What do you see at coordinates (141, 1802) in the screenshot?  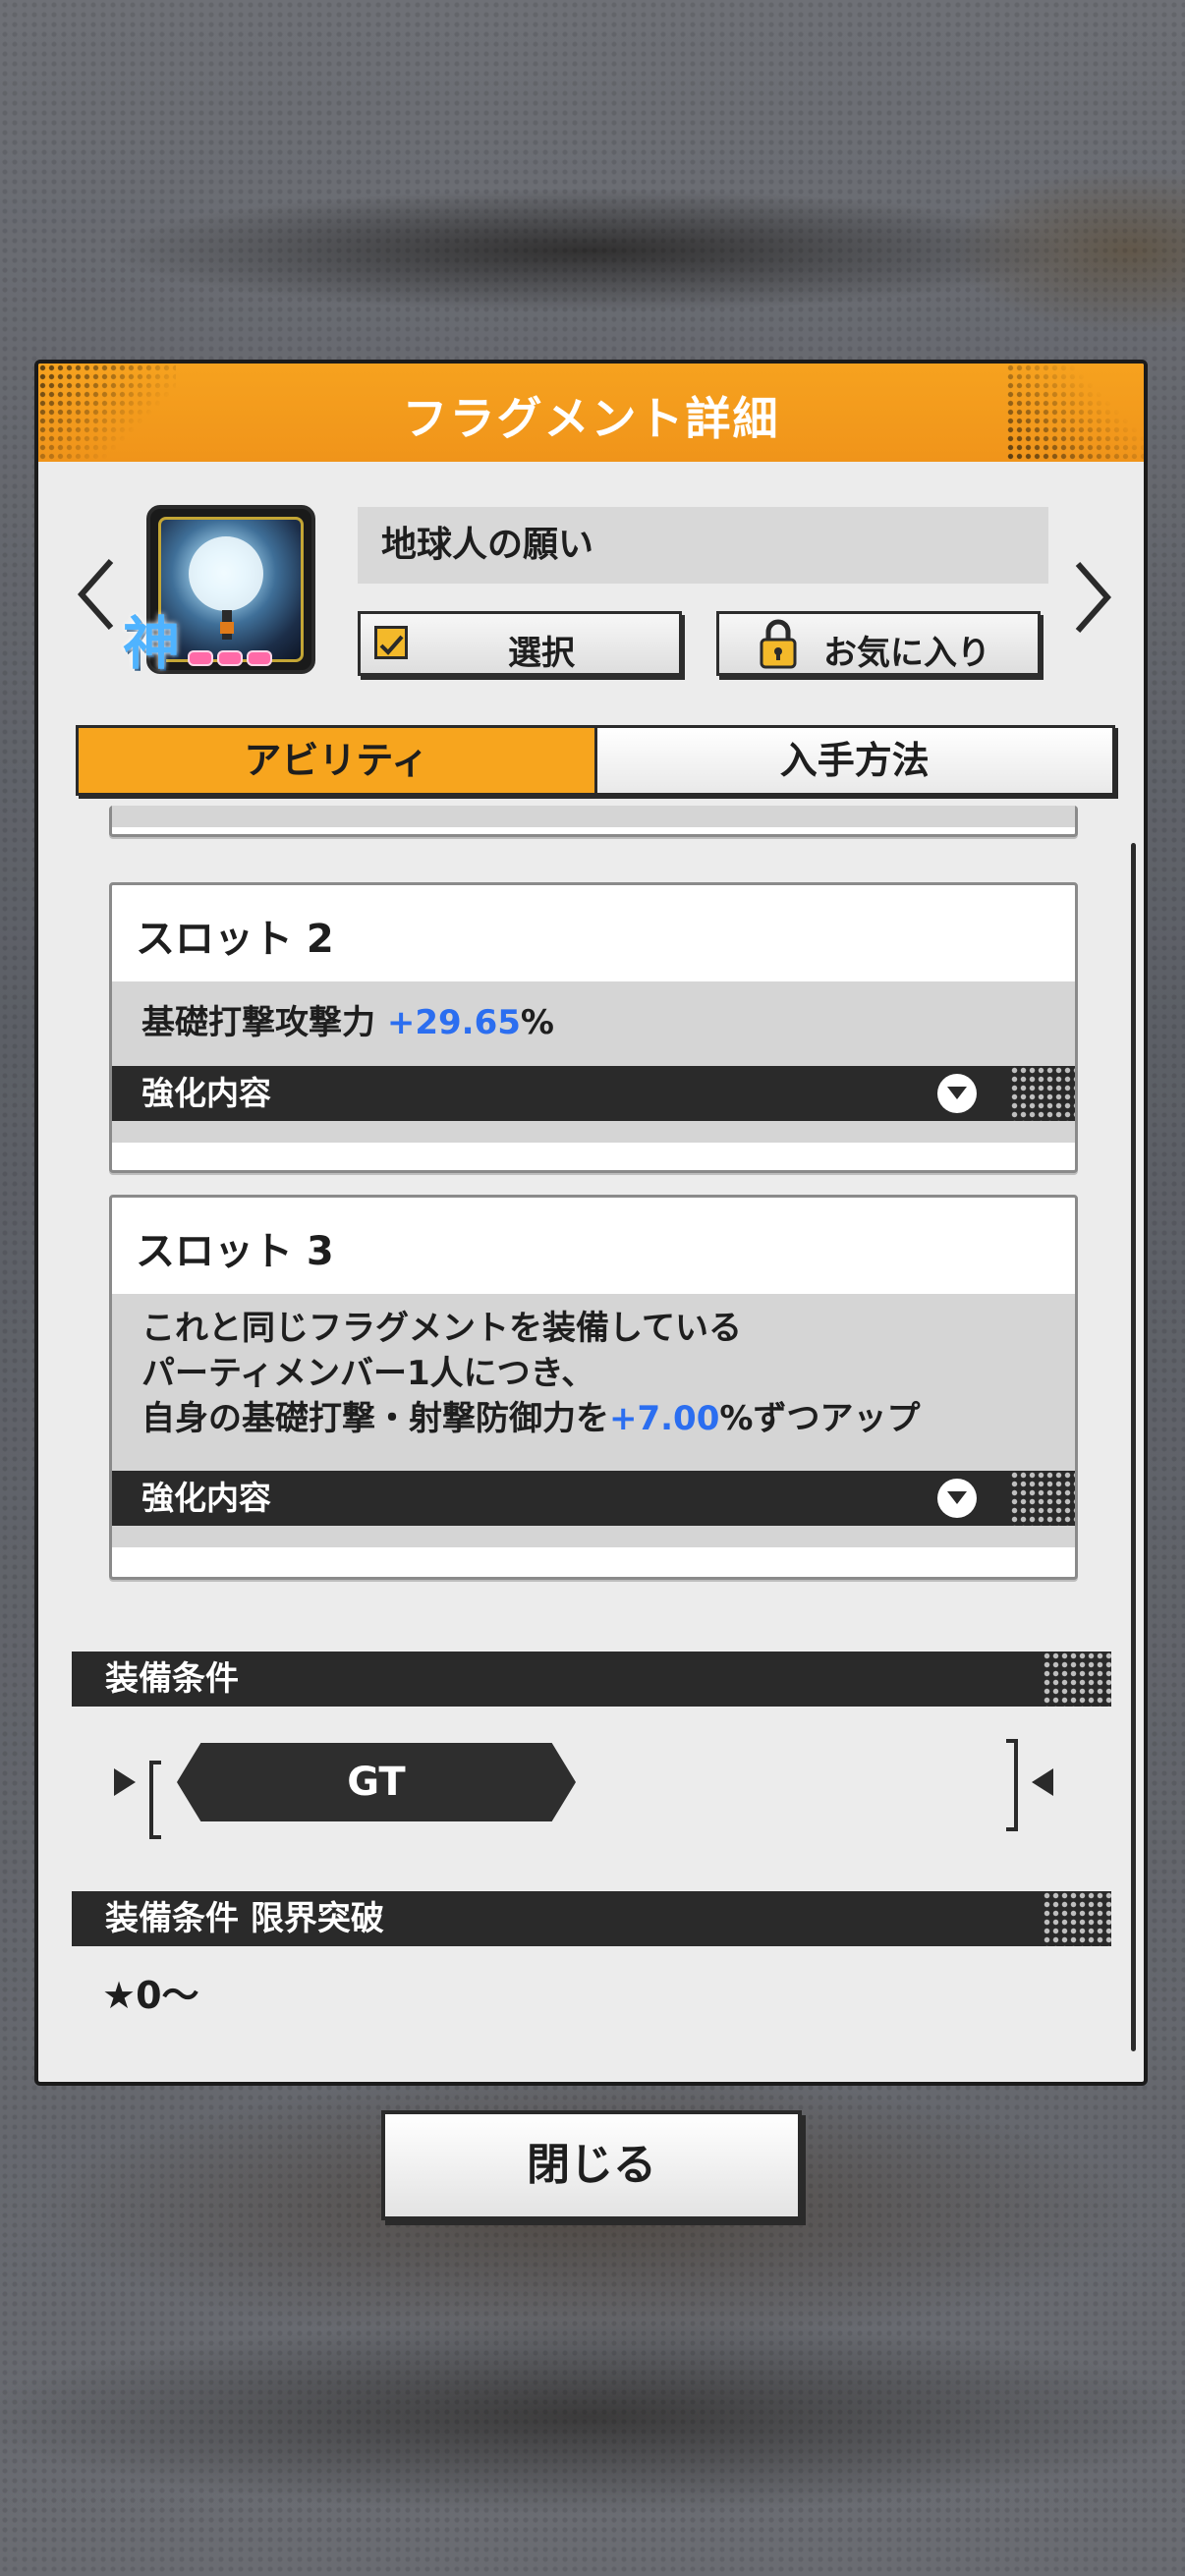 I see `bracket-arrow-left-icon` at bounding box center [141, 1802].